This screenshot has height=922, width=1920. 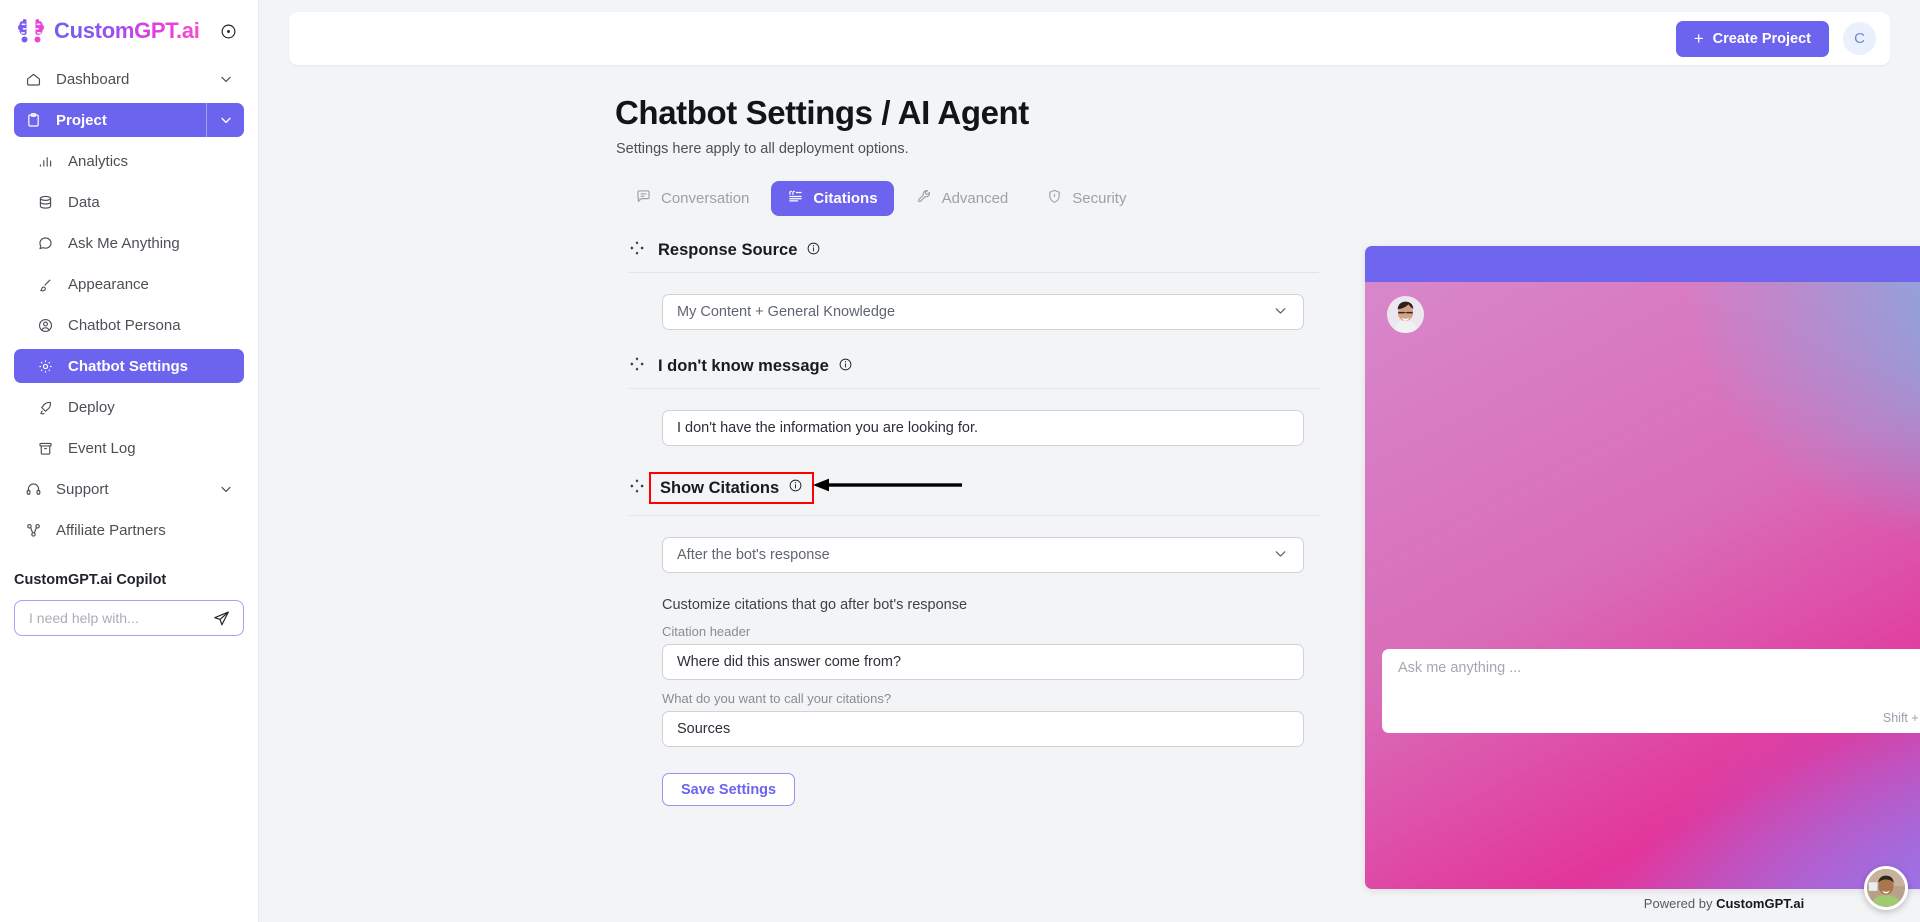 What do you see at coordinates (91, 407) in the screenshot?
I see `sidebar-item-label: Deploy` at bounding box center [91, 407].